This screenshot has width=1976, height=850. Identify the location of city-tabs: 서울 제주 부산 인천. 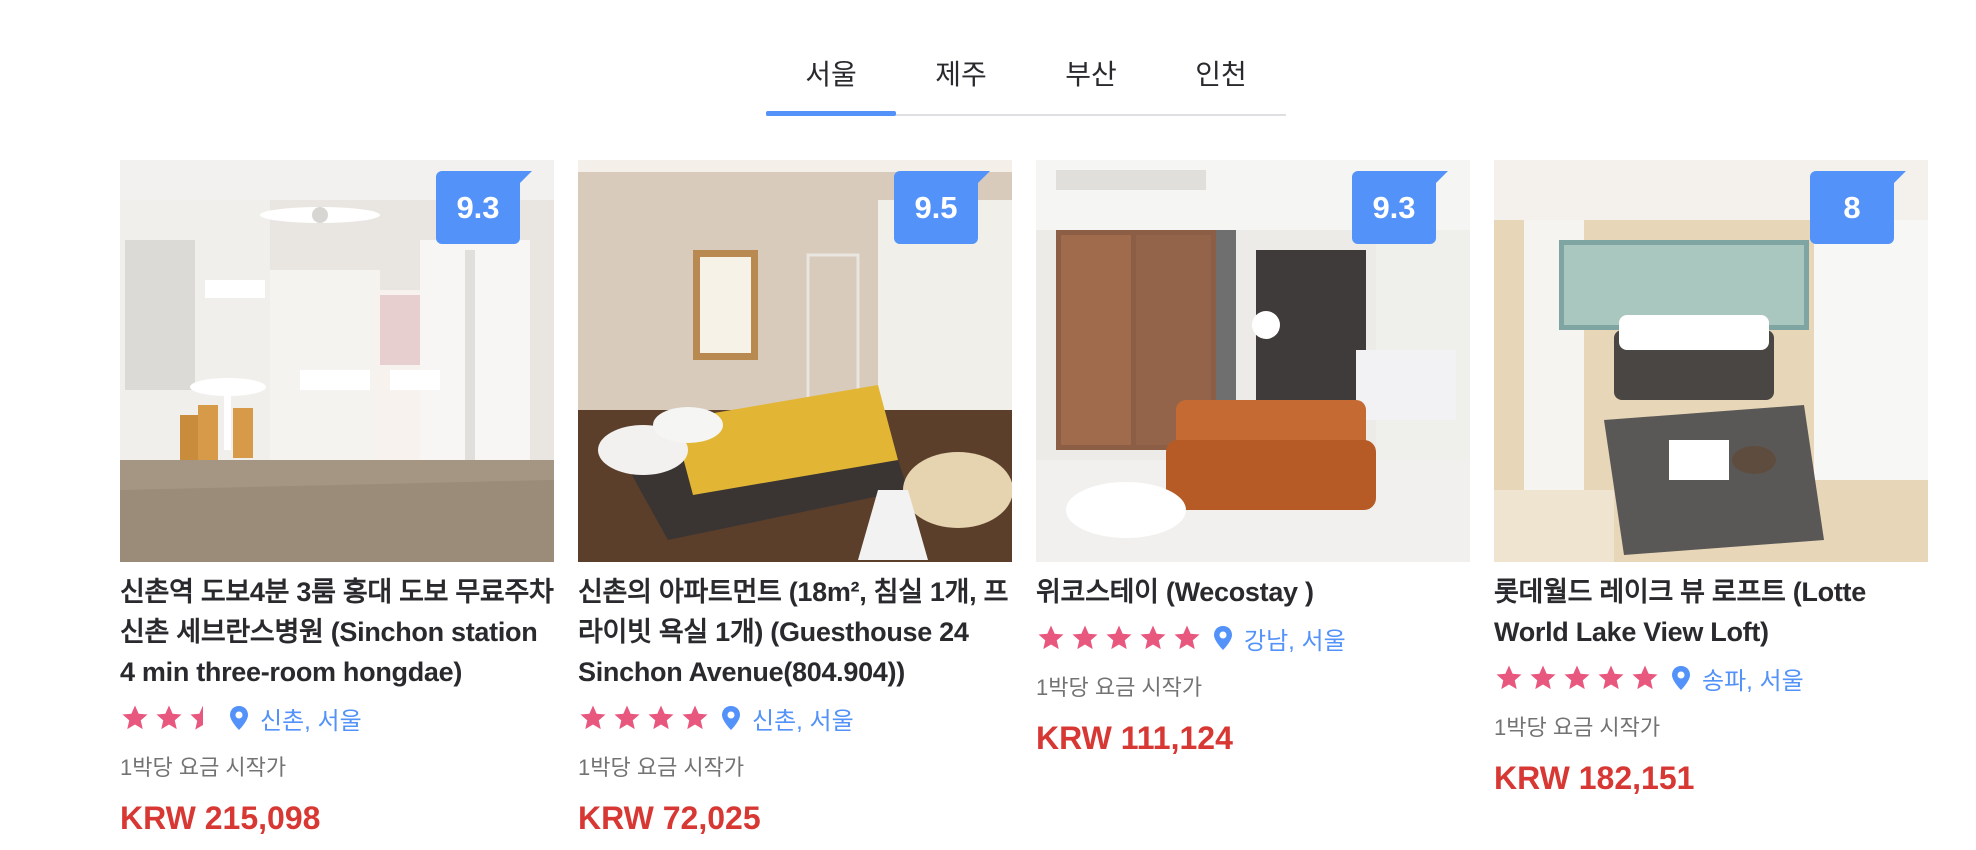
(1026, 82).